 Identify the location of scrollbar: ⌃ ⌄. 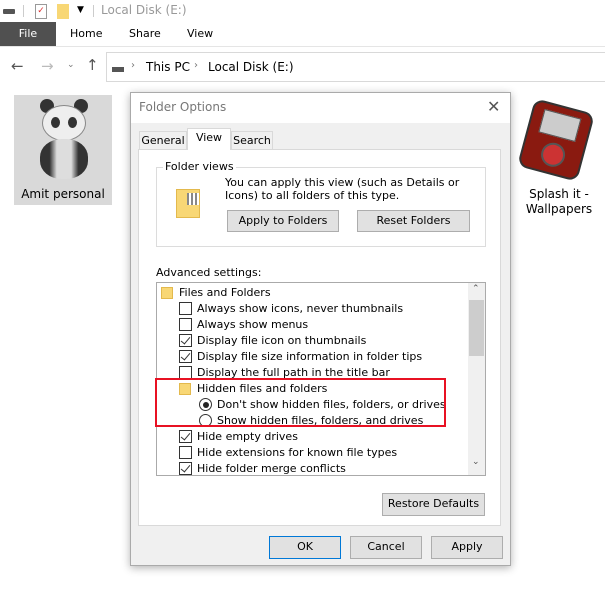
(476, 379).